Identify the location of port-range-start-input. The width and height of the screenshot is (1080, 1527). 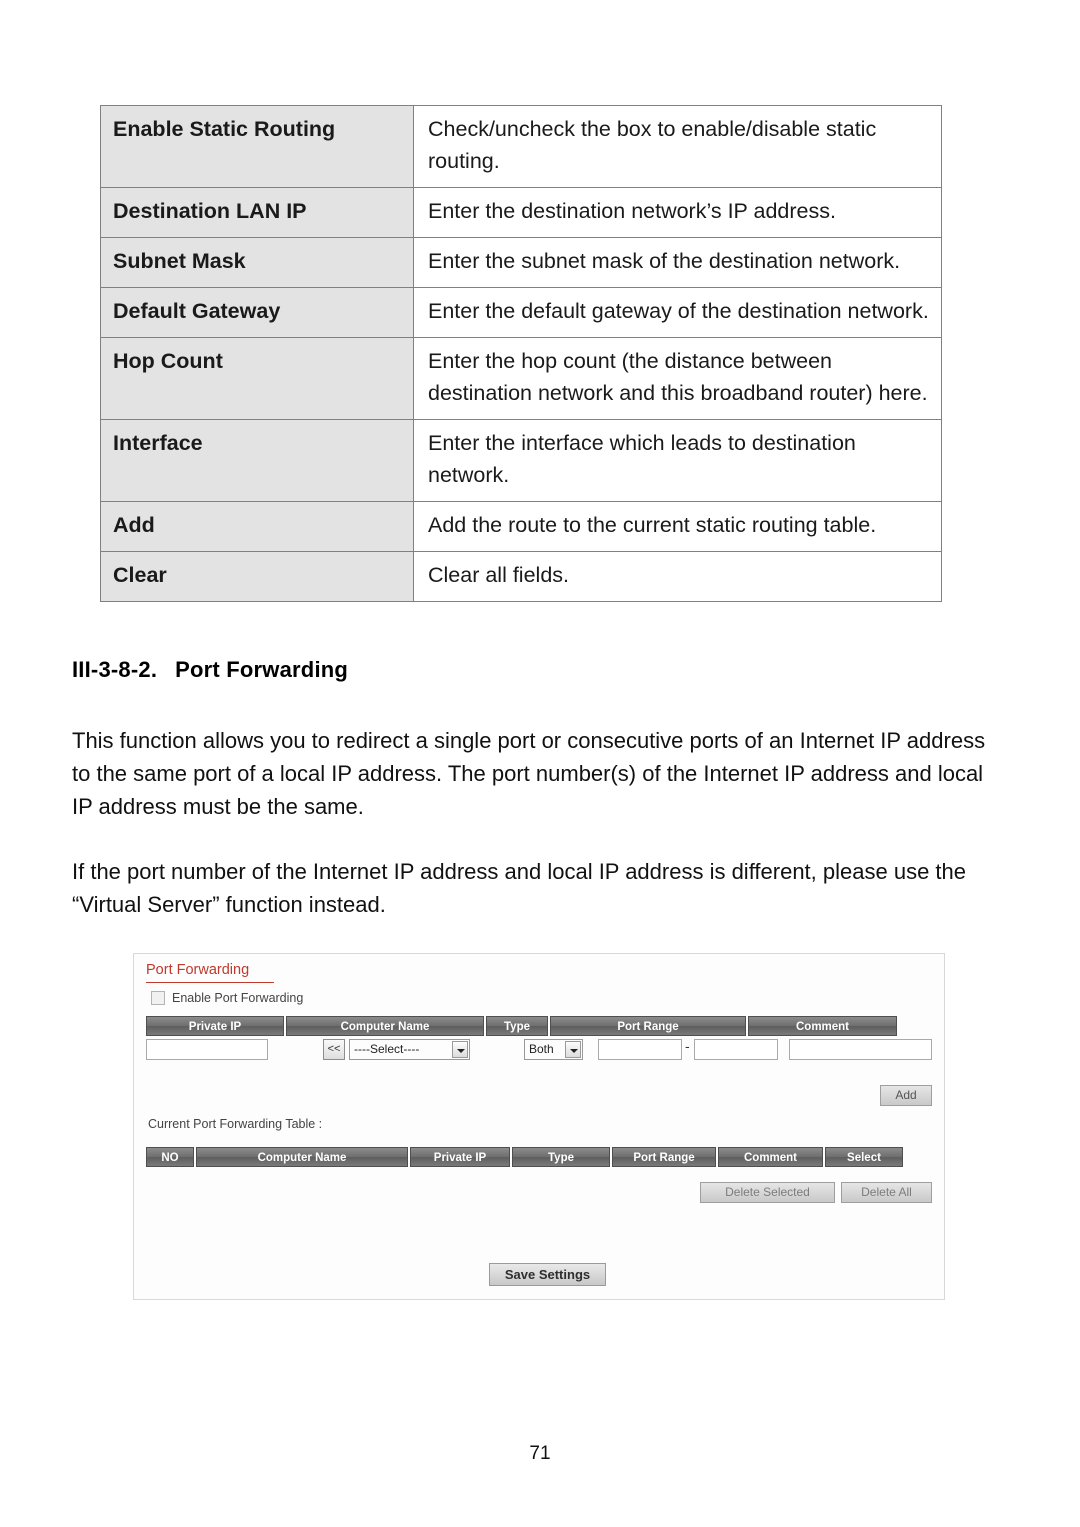
(640, 1049).